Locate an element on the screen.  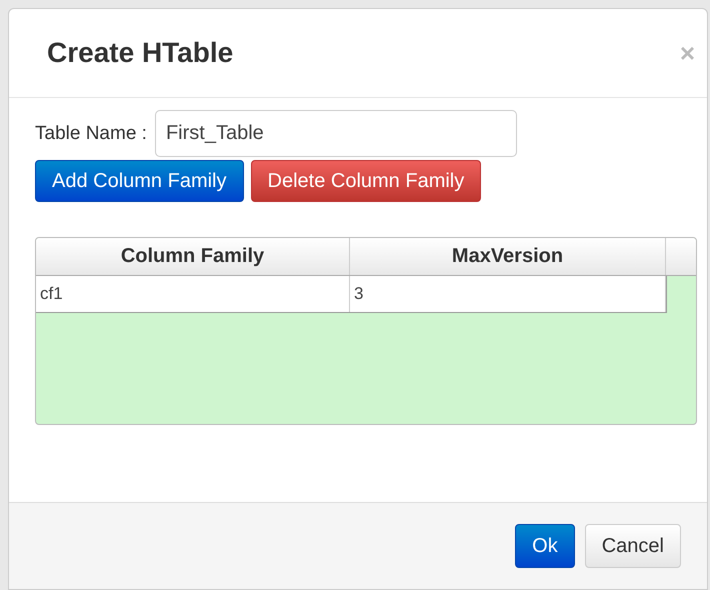
cancel-button: Cancel is located at coordinates (632, 546).